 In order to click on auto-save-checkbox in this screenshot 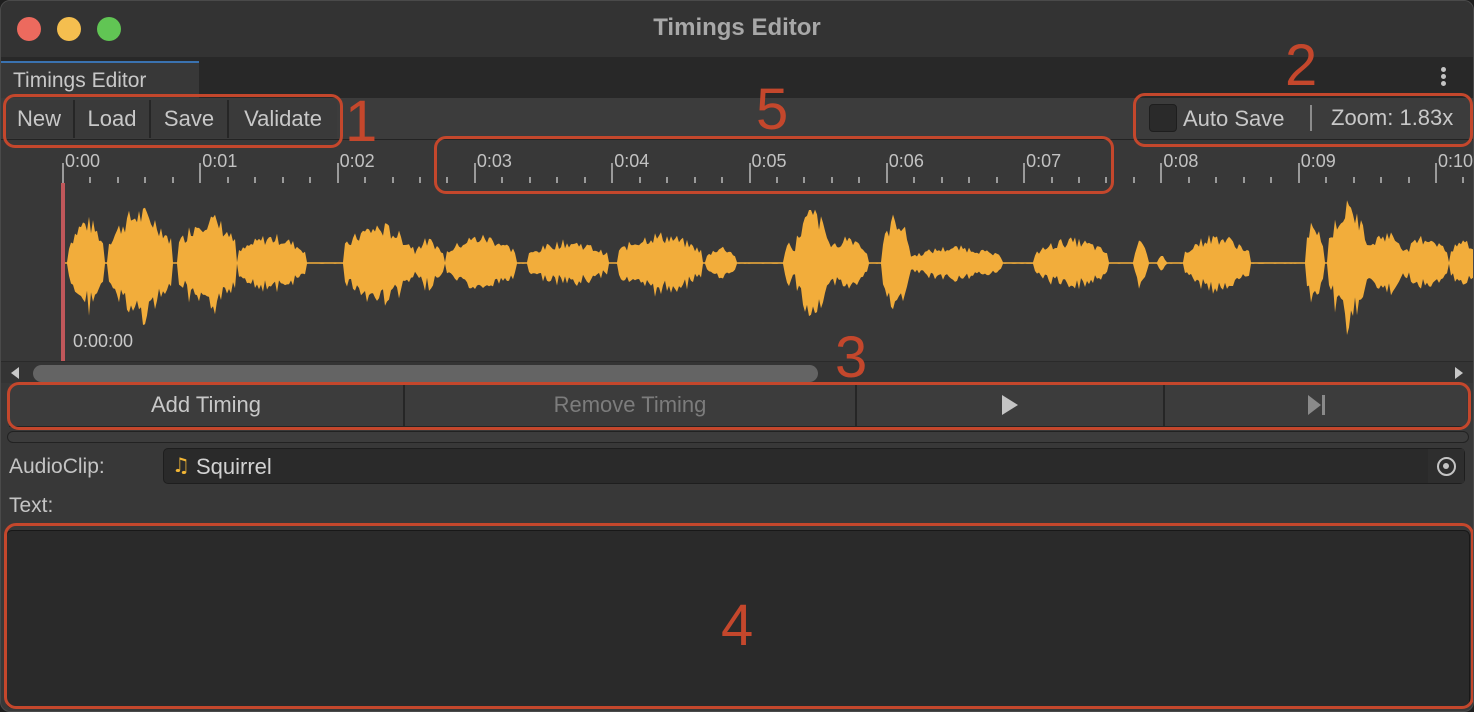, I will do `click(1163, 118)`.